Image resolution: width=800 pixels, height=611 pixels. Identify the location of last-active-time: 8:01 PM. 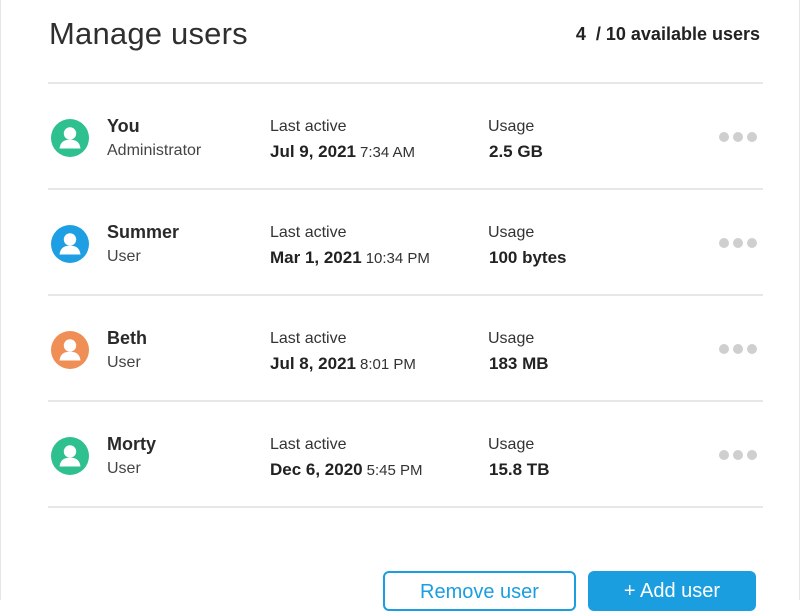
(388, 364).